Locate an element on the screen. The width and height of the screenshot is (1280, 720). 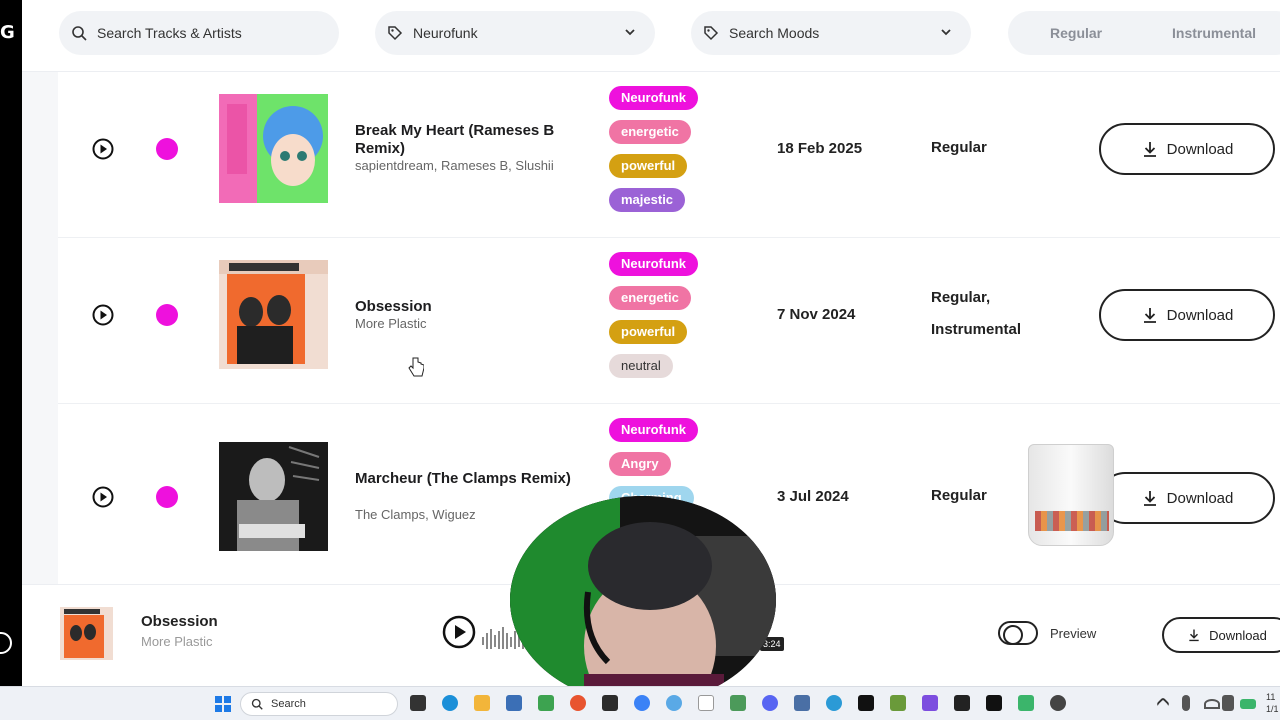
player-track-artist: More Plastic is located at coordinates (177, 641).